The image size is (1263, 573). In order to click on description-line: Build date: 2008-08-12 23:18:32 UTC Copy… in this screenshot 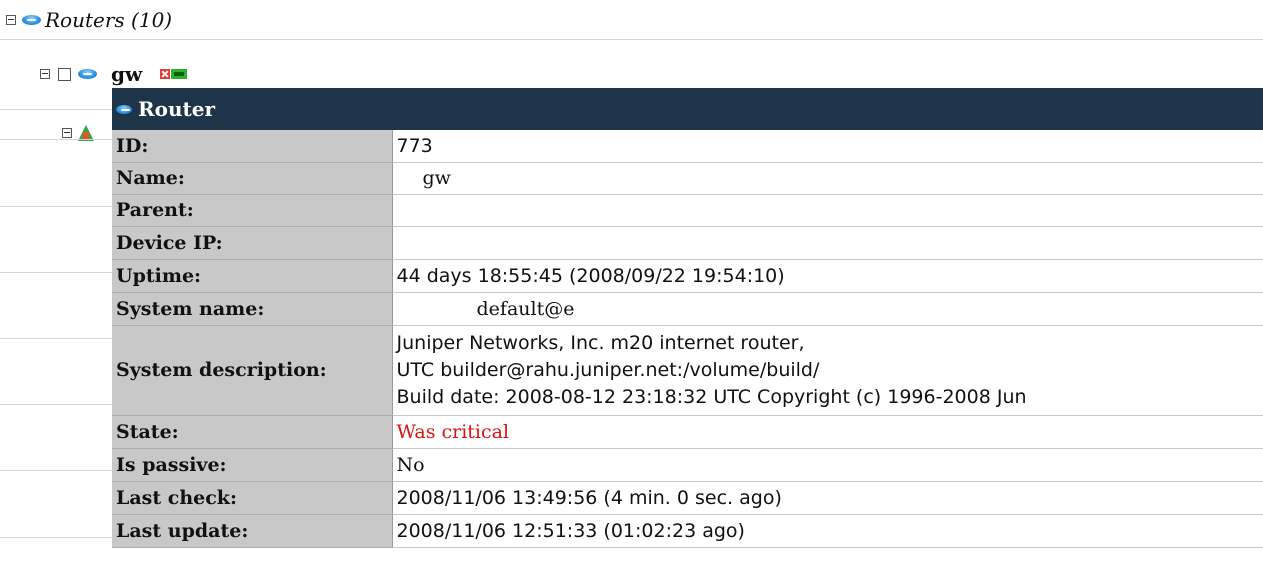, I will do `click(711, 396)`.